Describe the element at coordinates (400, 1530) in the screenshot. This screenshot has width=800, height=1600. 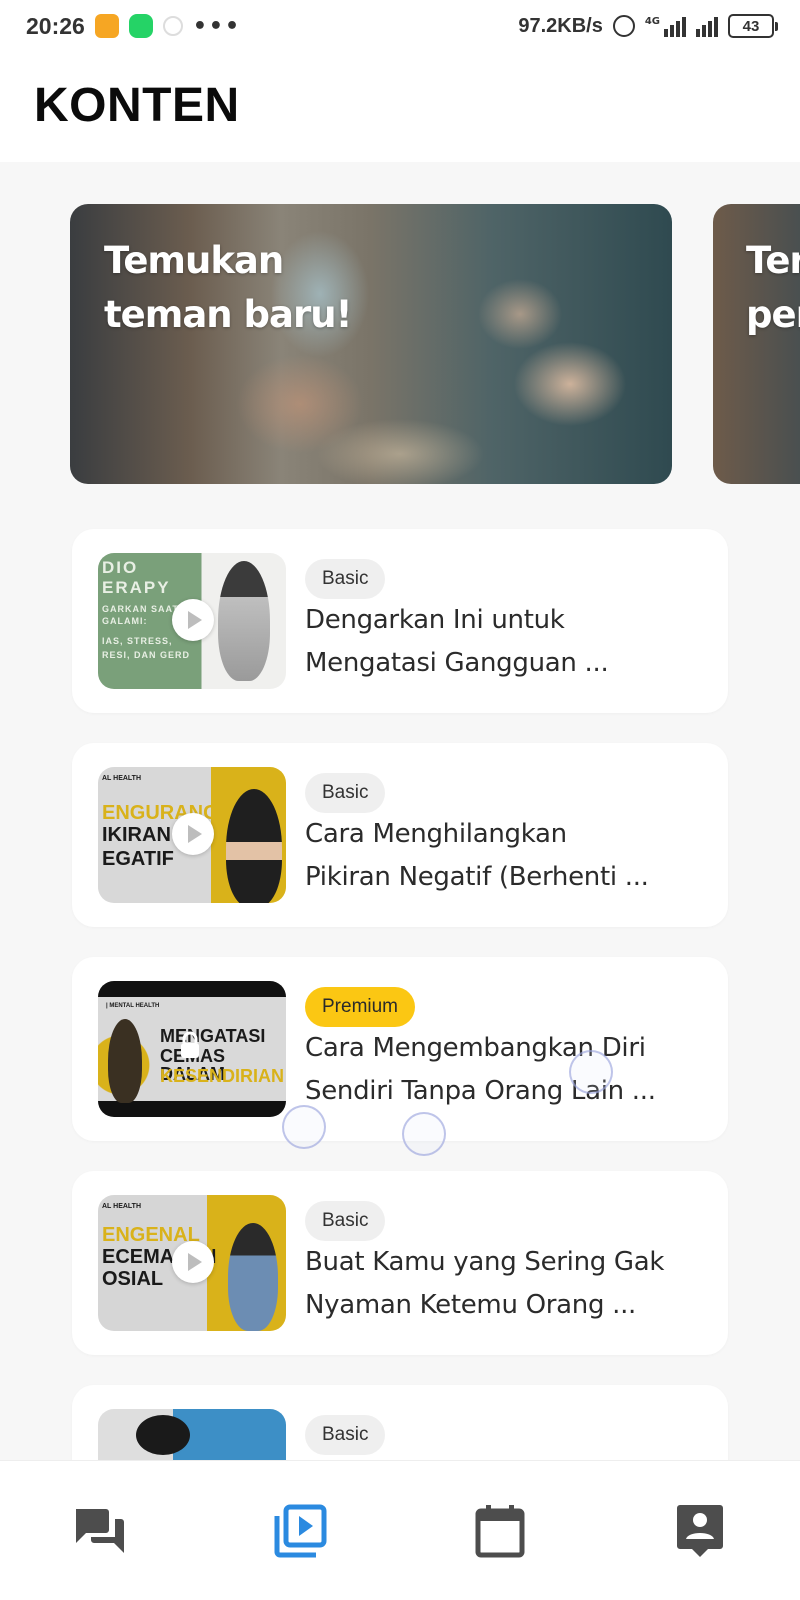
I see `bottom-nav` at that location.